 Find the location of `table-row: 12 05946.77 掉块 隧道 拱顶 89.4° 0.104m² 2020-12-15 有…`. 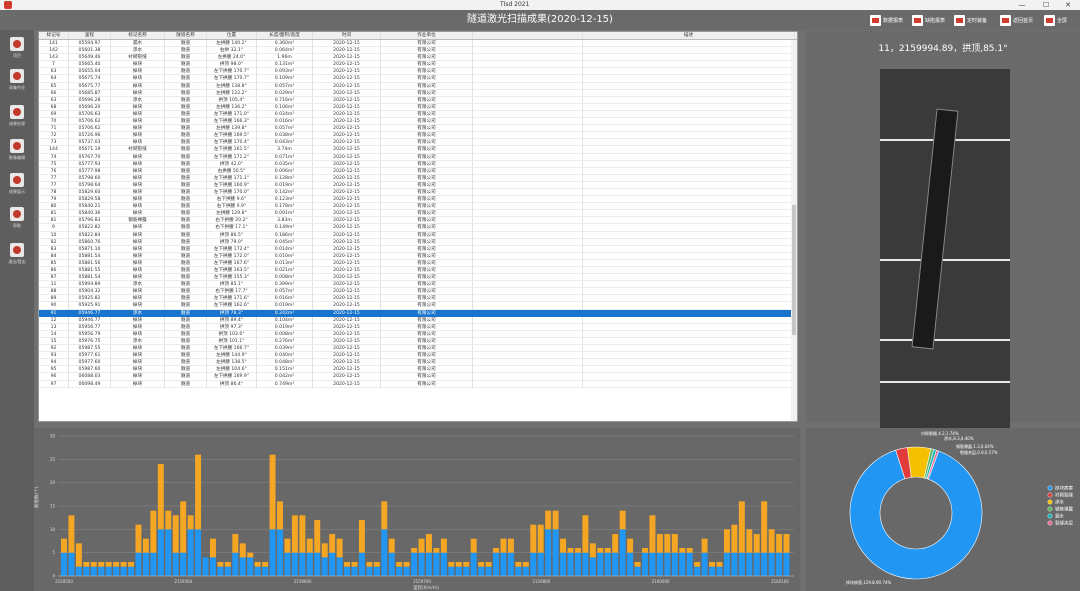

table-row: 12 05946.77 掉块 隧道 拱顶 89.4° 0.104m² 2020-12-15 有… is located at coordinates (418, 320).